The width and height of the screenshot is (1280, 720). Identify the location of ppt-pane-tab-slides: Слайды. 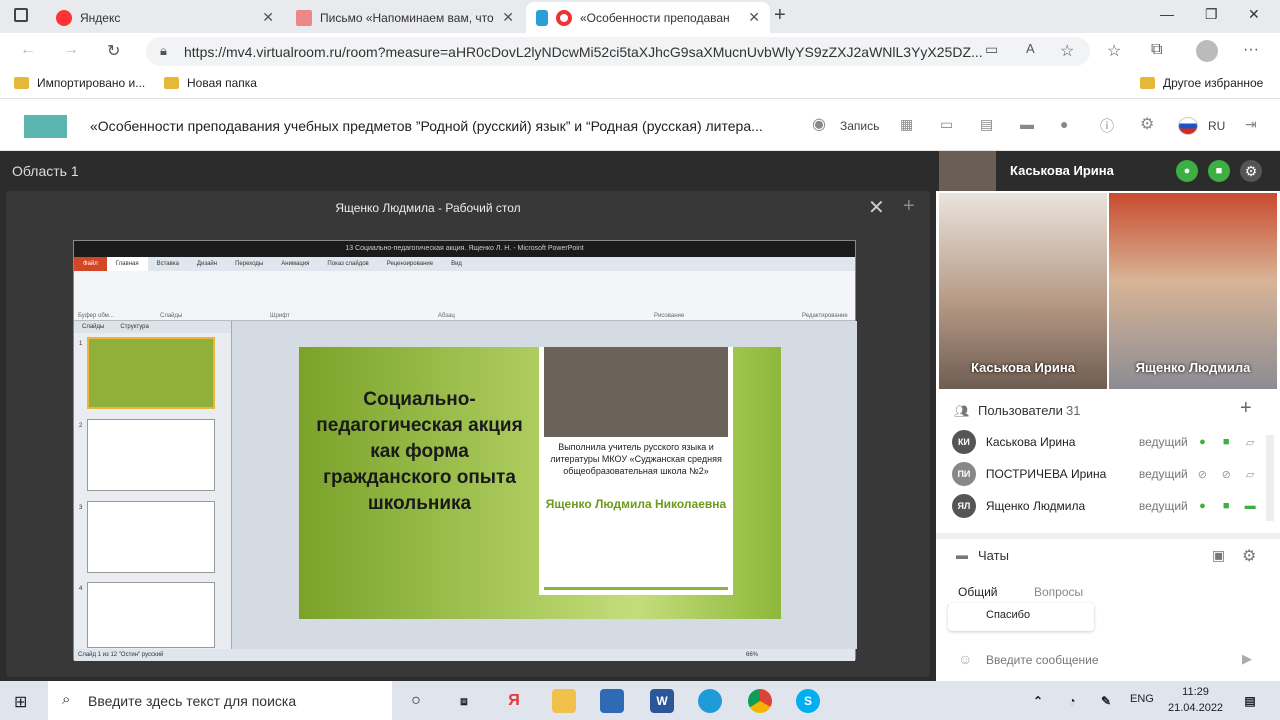
(93, 327).